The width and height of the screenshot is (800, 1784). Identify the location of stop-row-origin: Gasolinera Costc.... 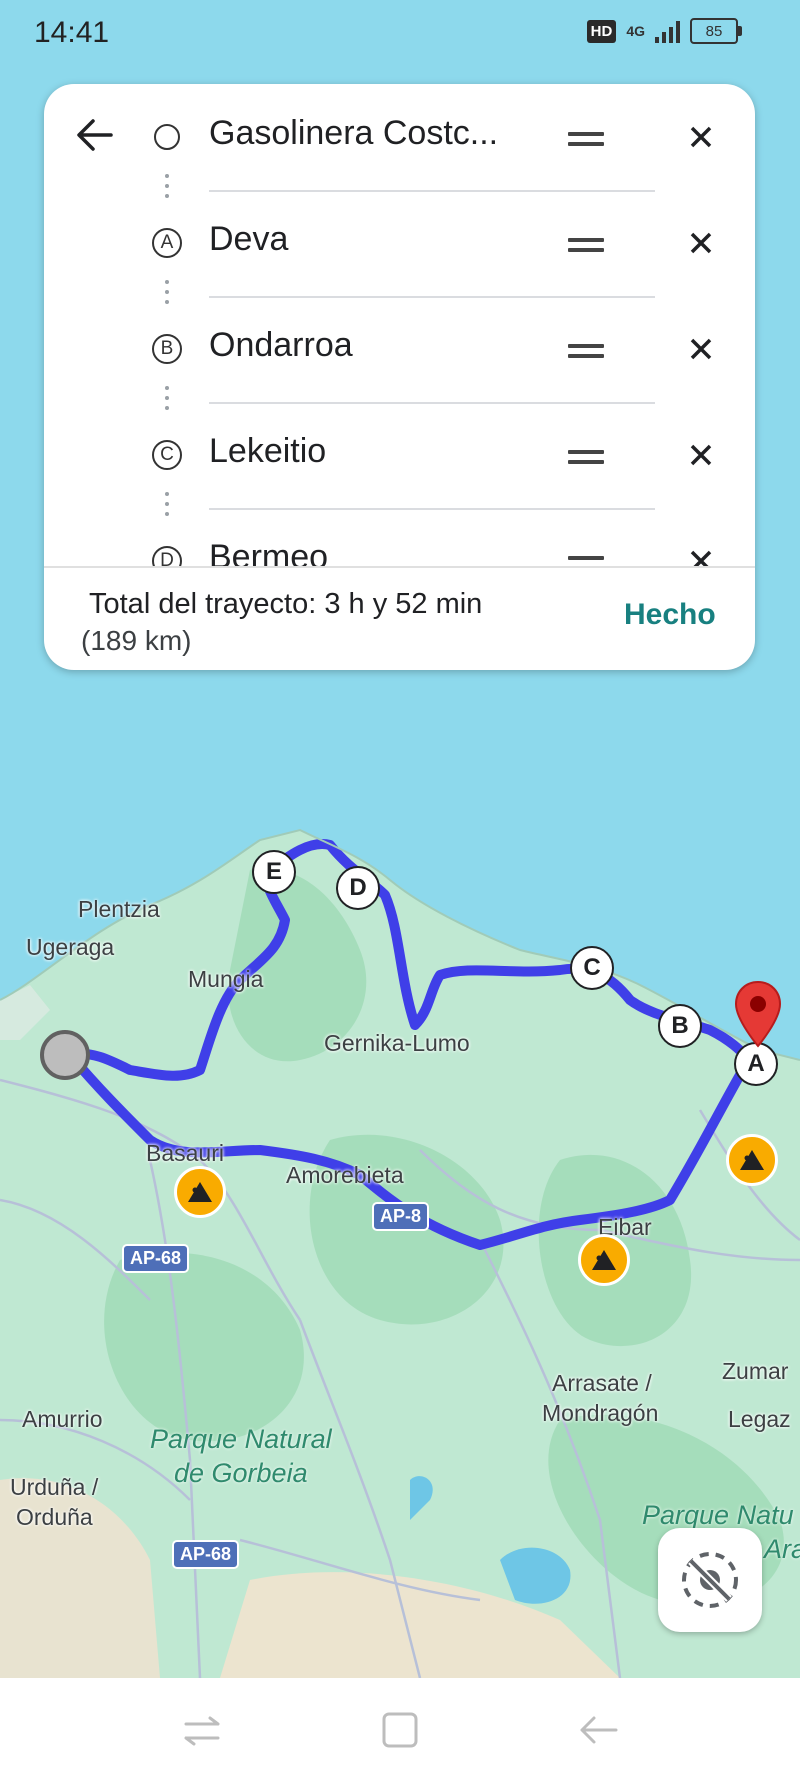
(399, 141).